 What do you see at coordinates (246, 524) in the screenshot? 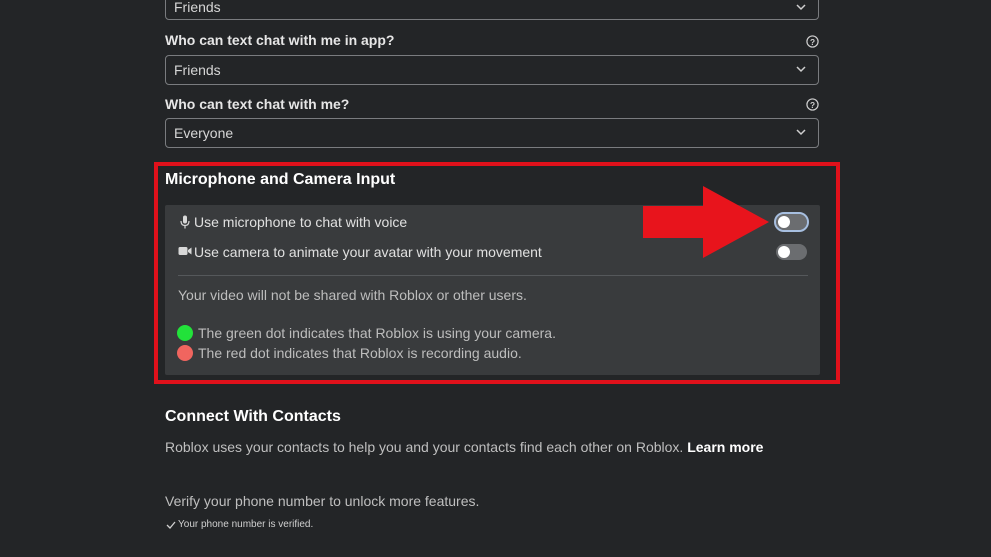
I see `phone-verified-text: Your phone number is verified.` at bounding box center [246, 524].